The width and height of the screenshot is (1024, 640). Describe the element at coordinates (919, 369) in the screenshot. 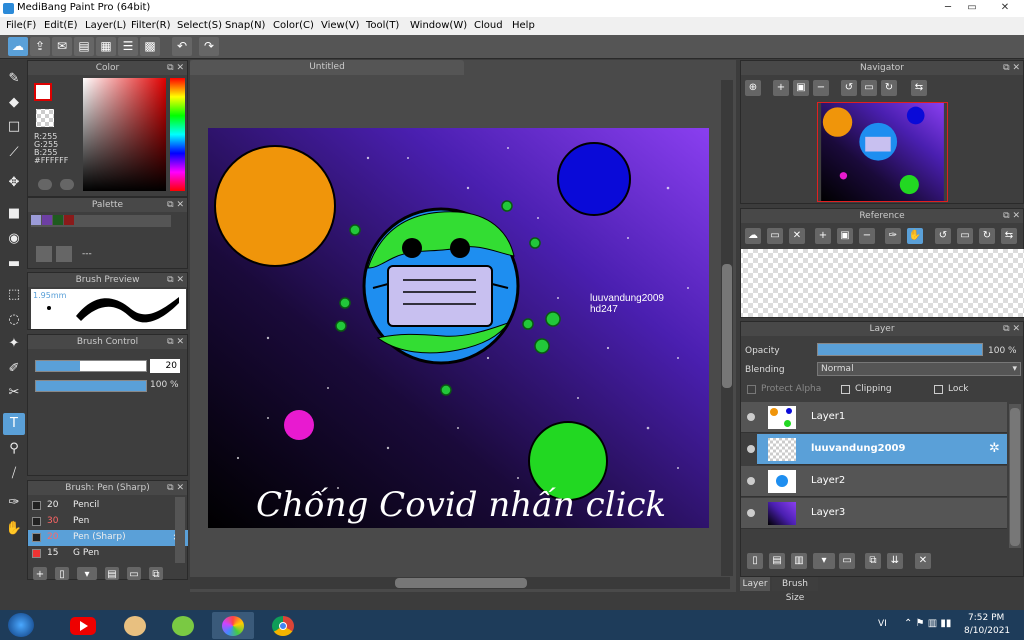

I see `blending-select: Normal ▾` at that location.